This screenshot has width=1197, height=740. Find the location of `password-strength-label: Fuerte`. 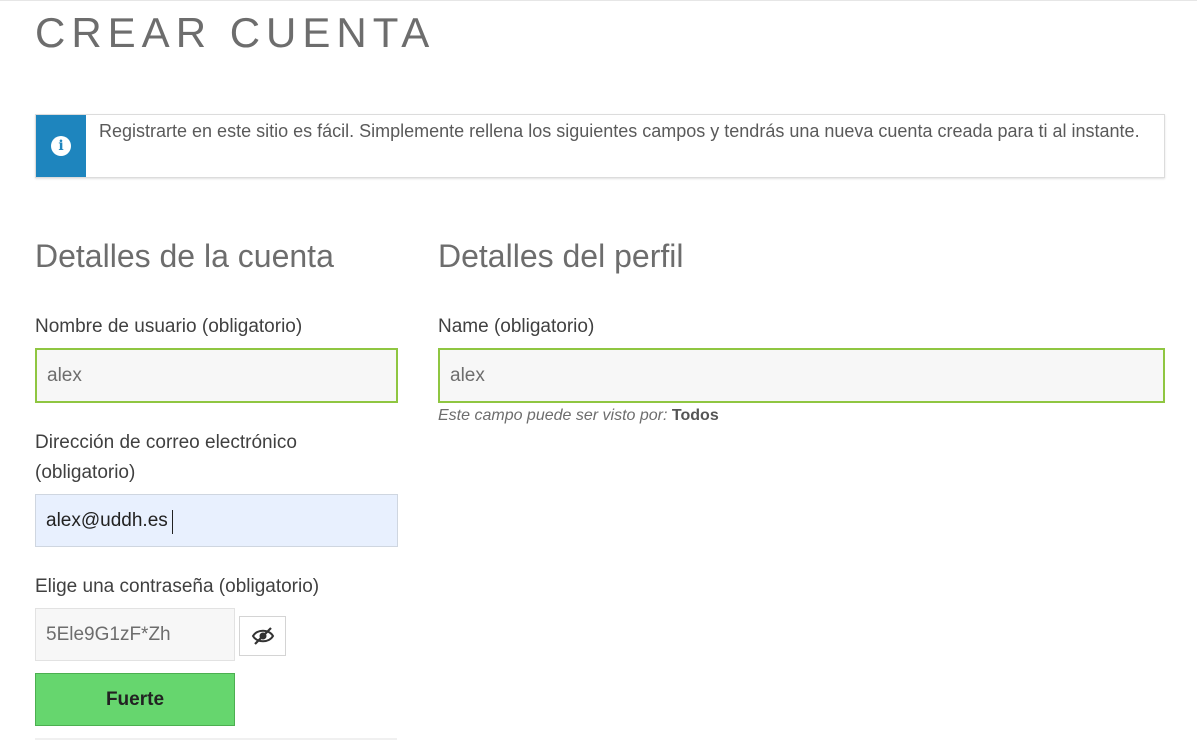

password-strength-label: Fuerte is located at coordinates (135, 699).